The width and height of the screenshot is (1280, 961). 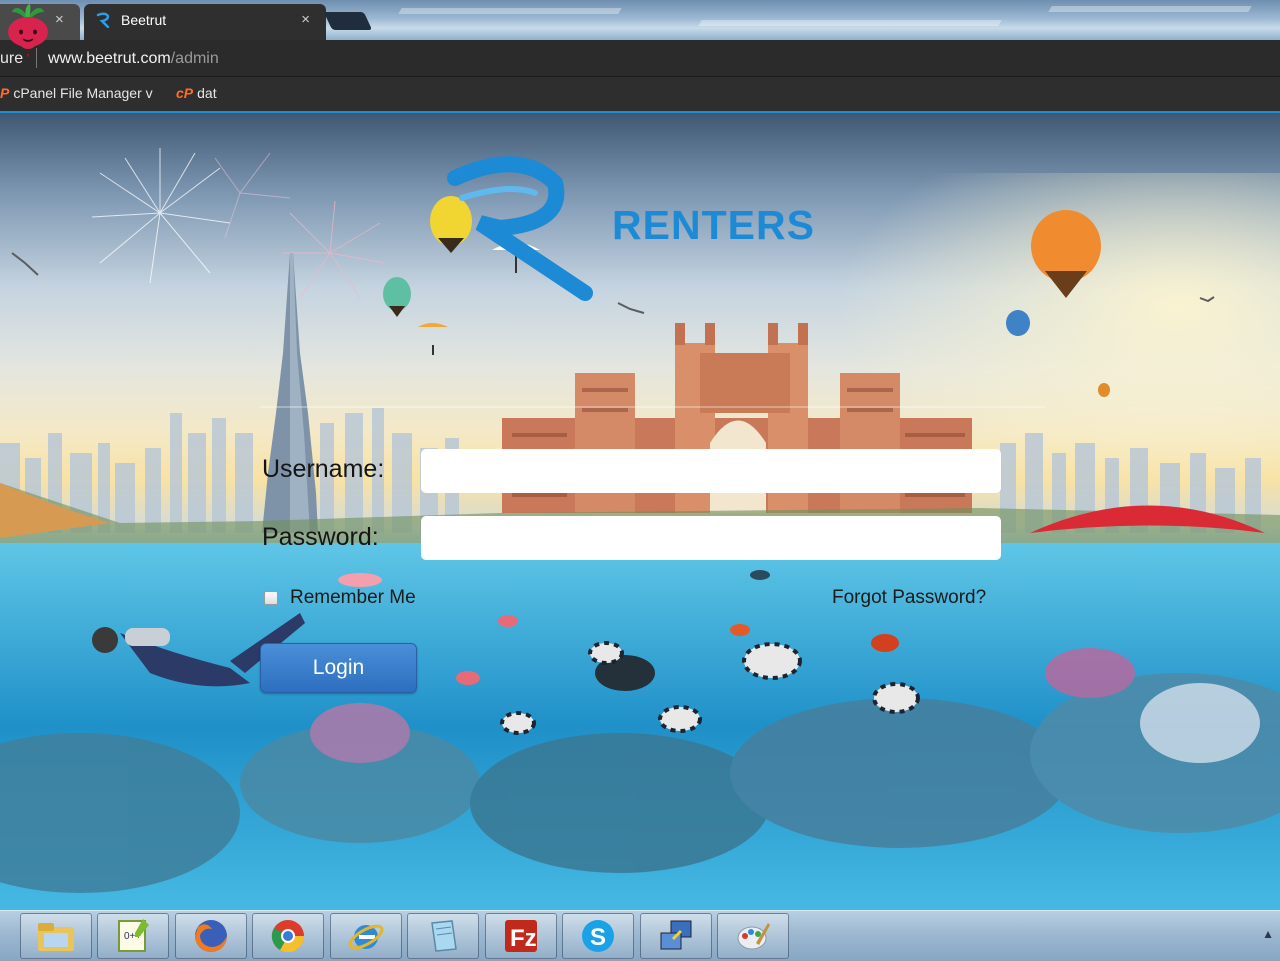 I want to click on taskbar-firefox, so click(x=211, y=936).